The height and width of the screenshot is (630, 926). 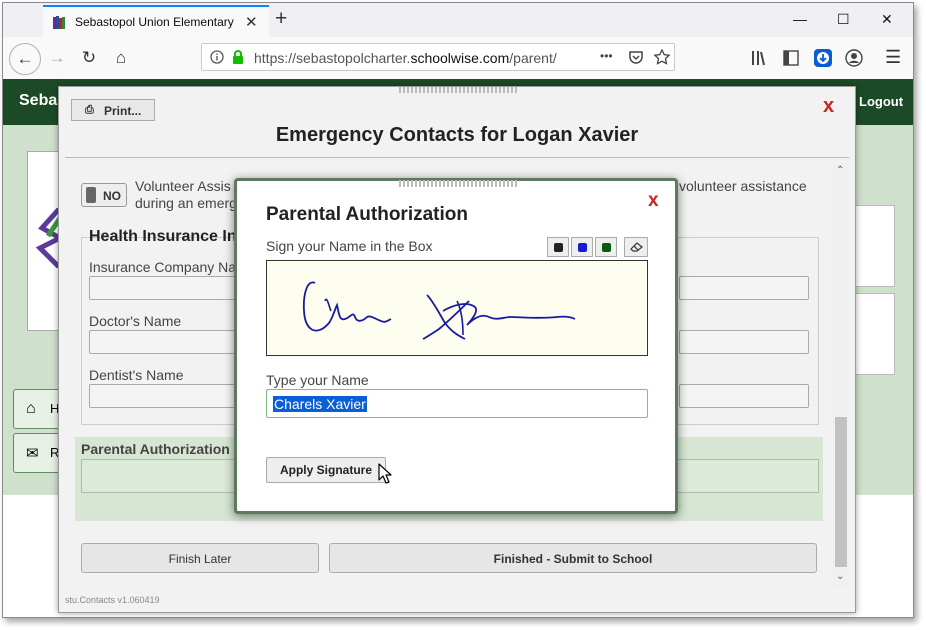 What do you see at coordinates (385, 473) in the screenshot?
I see `mouse-cursor-icon` at bounding box center [385, 473].